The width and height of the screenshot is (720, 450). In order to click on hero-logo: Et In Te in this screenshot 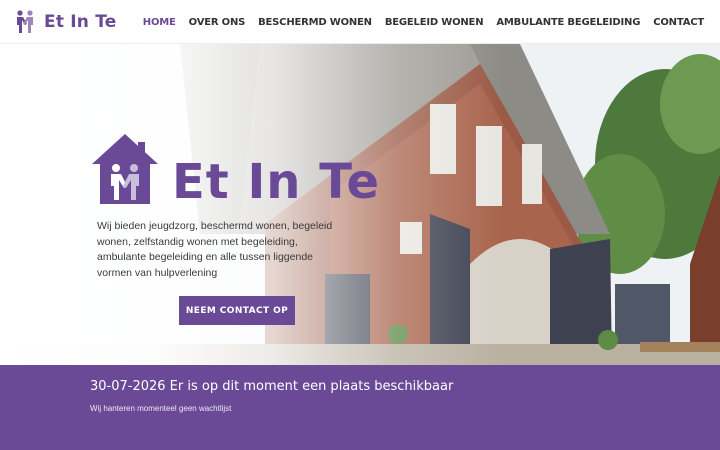, I will do `click(236, 172)`.